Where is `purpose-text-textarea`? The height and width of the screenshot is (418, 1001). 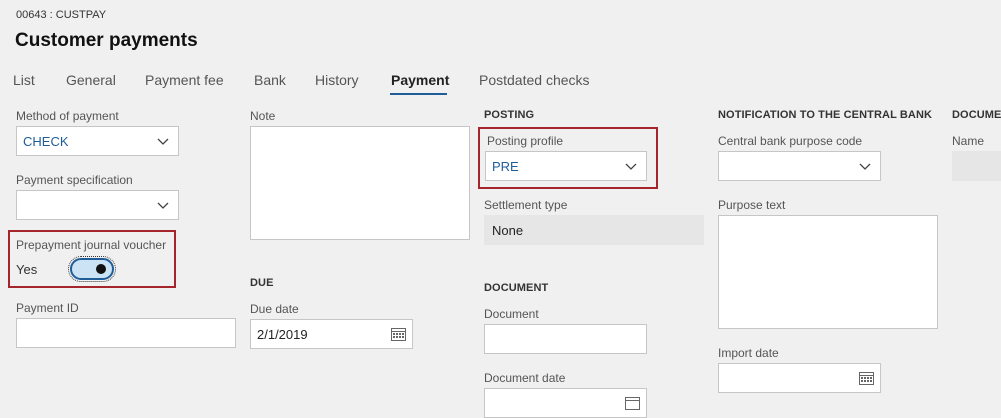 purpose-text-textarea is located at coordinates (828, 272).